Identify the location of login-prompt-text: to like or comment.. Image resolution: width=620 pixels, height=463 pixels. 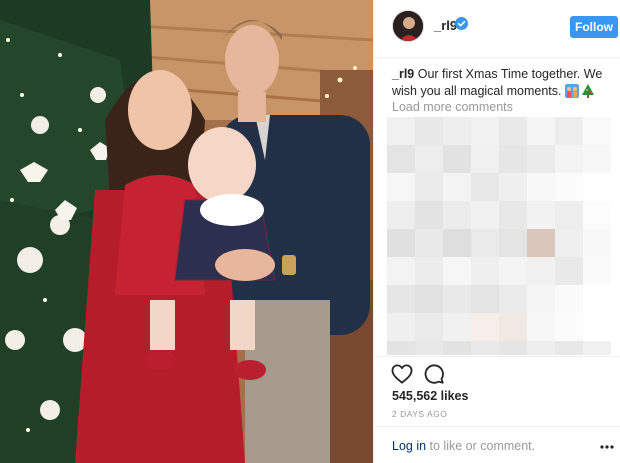
(481, 446).